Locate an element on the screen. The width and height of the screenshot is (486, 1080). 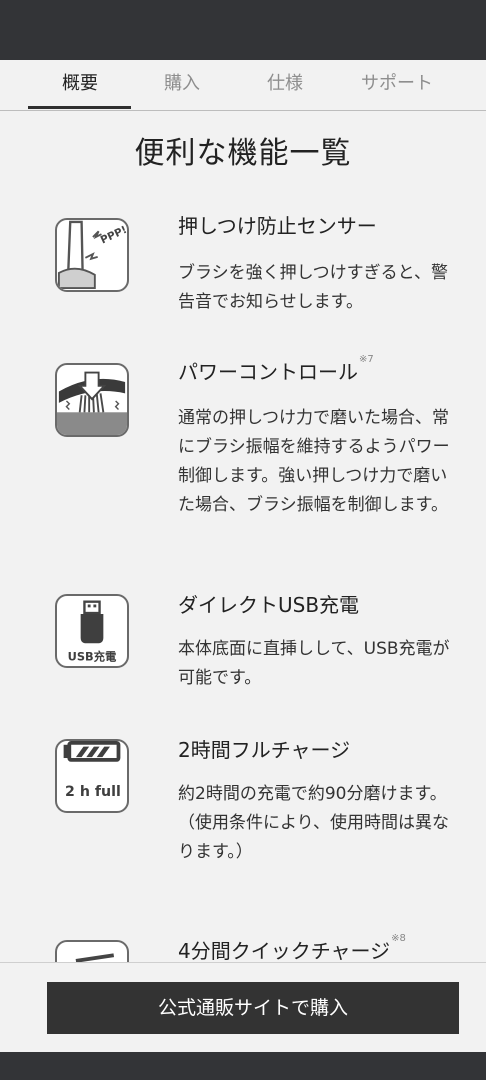
page-title: 便利な機能一覧 is located at coordinates (243, 153).